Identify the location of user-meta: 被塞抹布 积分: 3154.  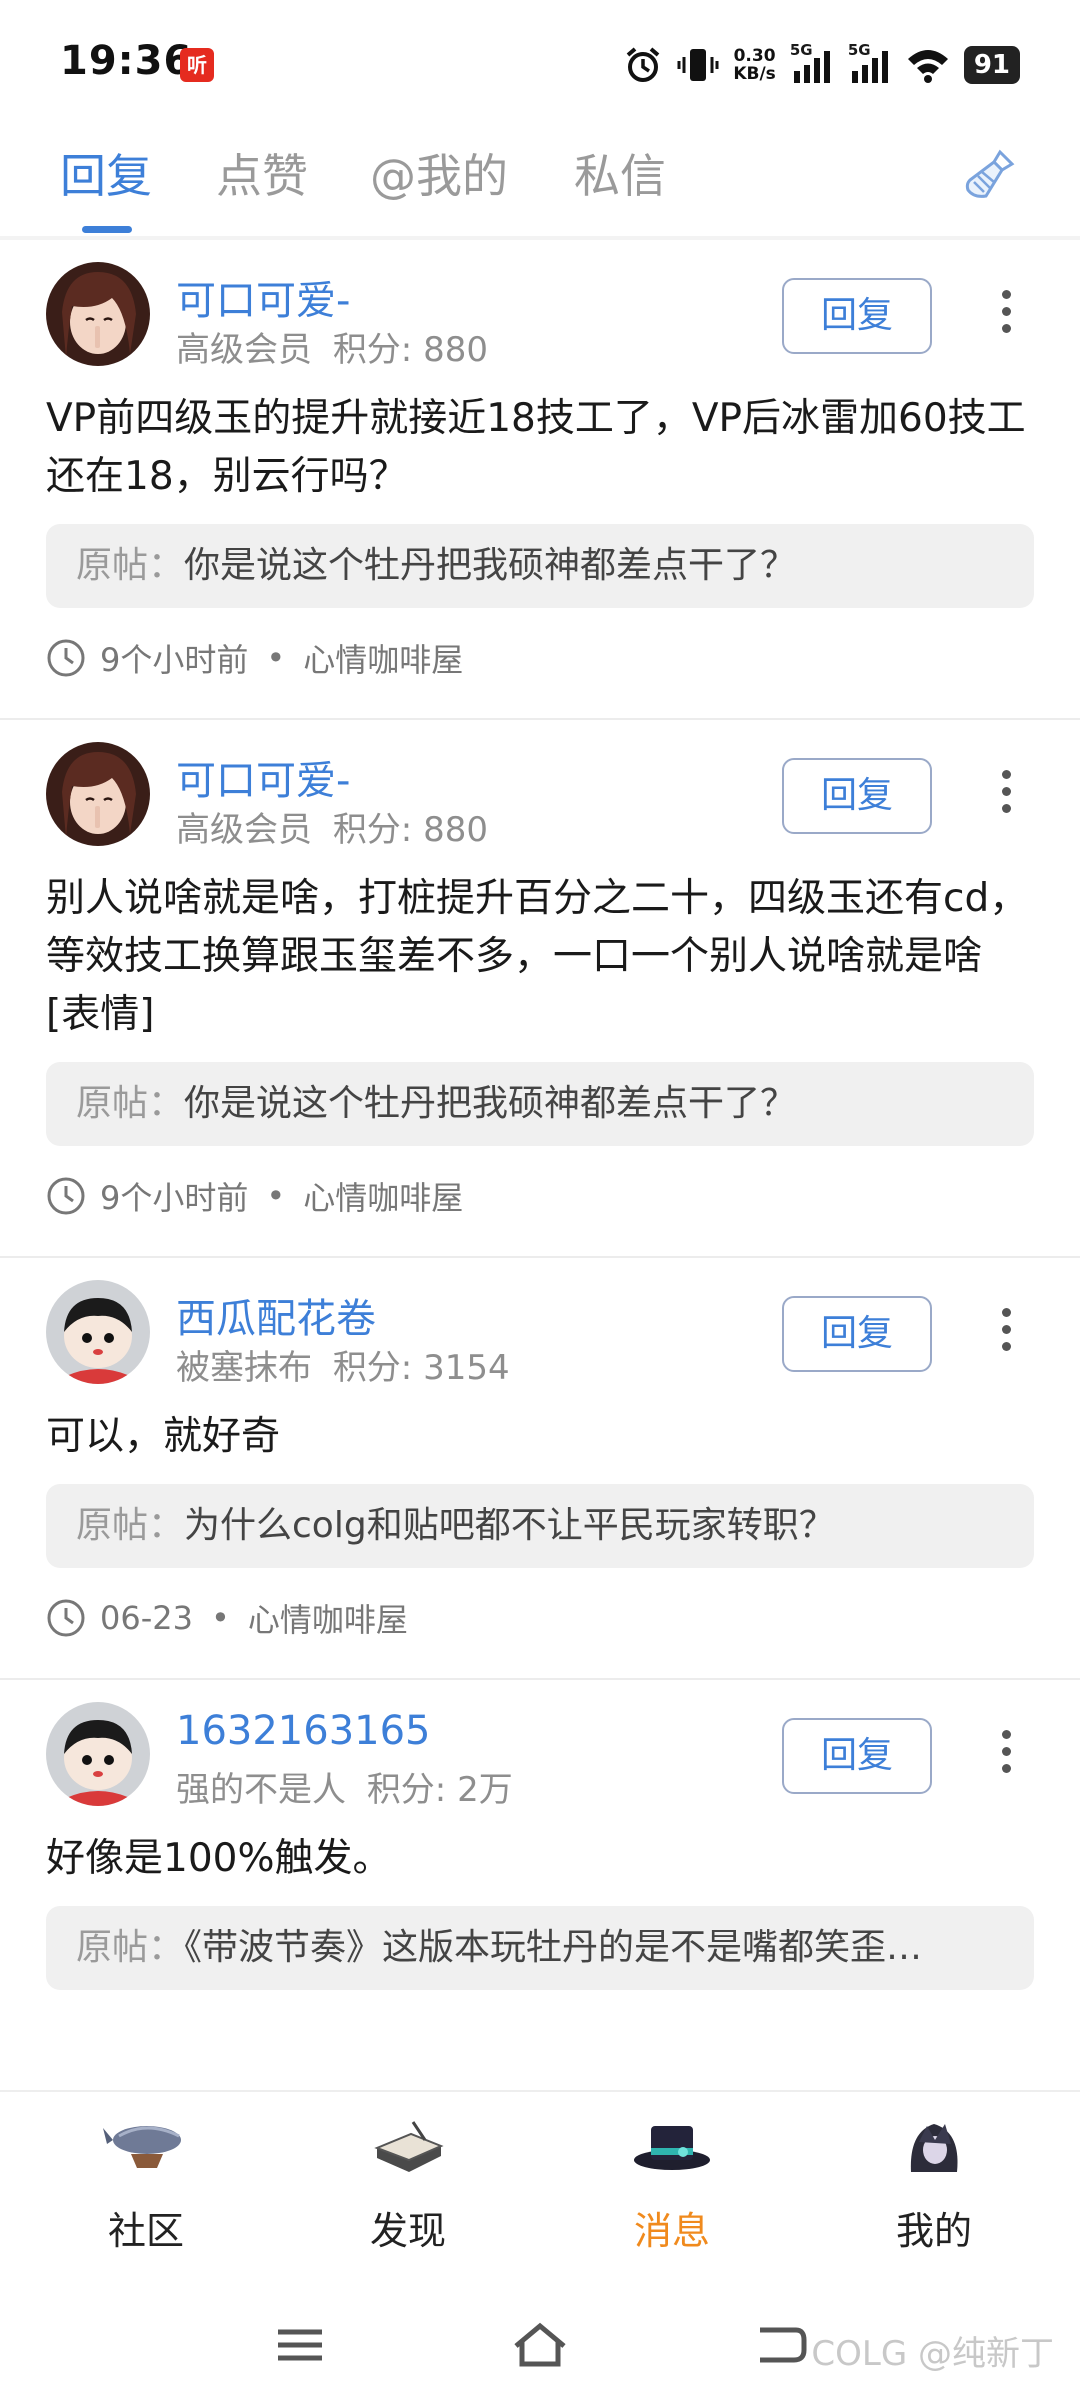
(343, 1364).